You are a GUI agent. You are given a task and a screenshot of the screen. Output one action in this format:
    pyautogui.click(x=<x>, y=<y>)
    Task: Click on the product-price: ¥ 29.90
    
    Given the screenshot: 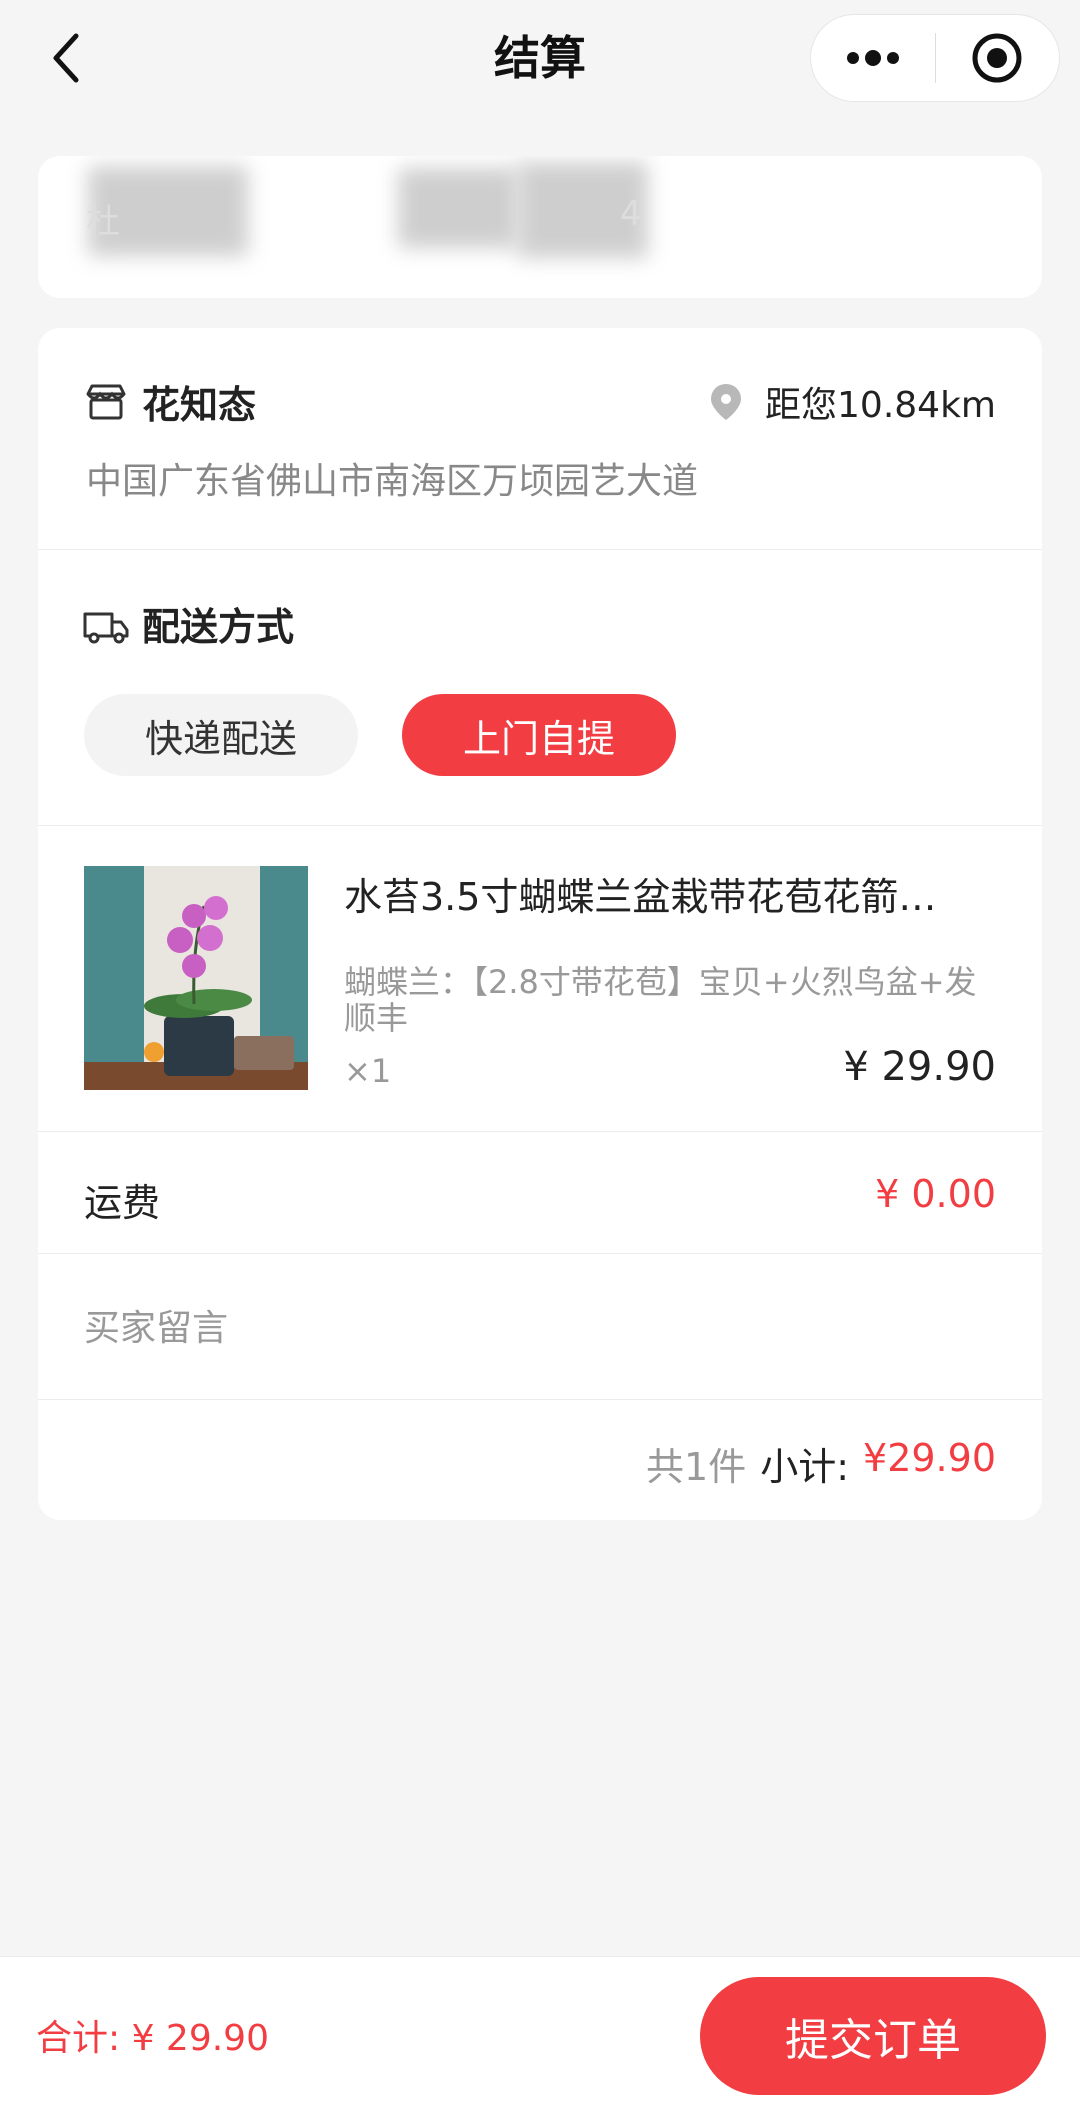 What is the action you would take?
    pyautogui.click(x=919, y=1067)
    